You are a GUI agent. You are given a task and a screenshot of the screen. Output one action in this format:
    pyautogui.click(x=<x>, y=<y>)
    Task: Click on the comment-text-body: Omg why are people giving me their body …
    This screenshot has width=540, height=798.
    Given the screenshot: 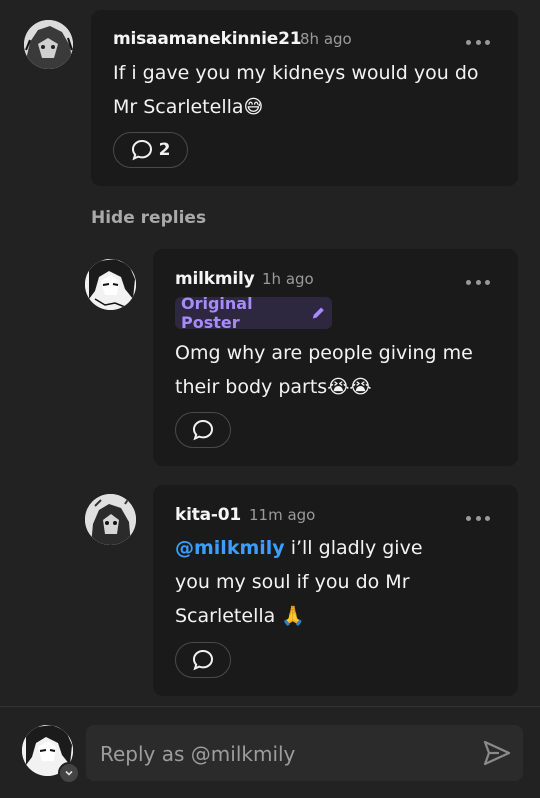 What is the action you would take?
    pyautogui.click(x=324, y=370)
    